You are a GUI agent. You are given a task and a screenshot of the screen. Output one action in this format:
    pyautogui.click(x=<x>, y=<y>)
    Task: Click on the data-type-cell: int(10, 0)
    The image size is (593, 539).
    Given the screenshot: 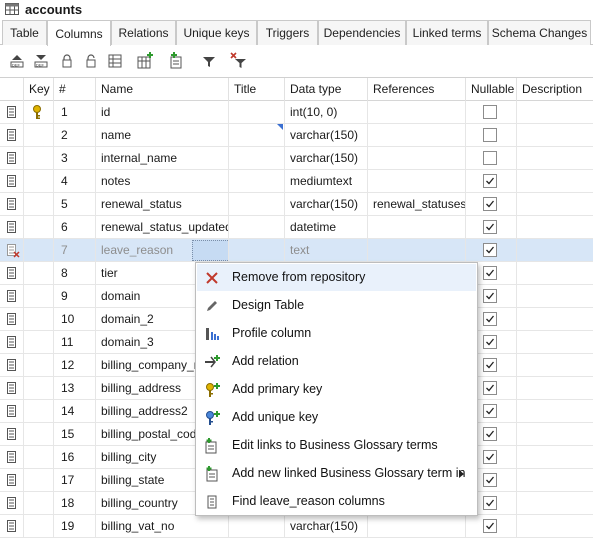 What is the action you would take?
    pyautogui.click(x=326, y=112)
    